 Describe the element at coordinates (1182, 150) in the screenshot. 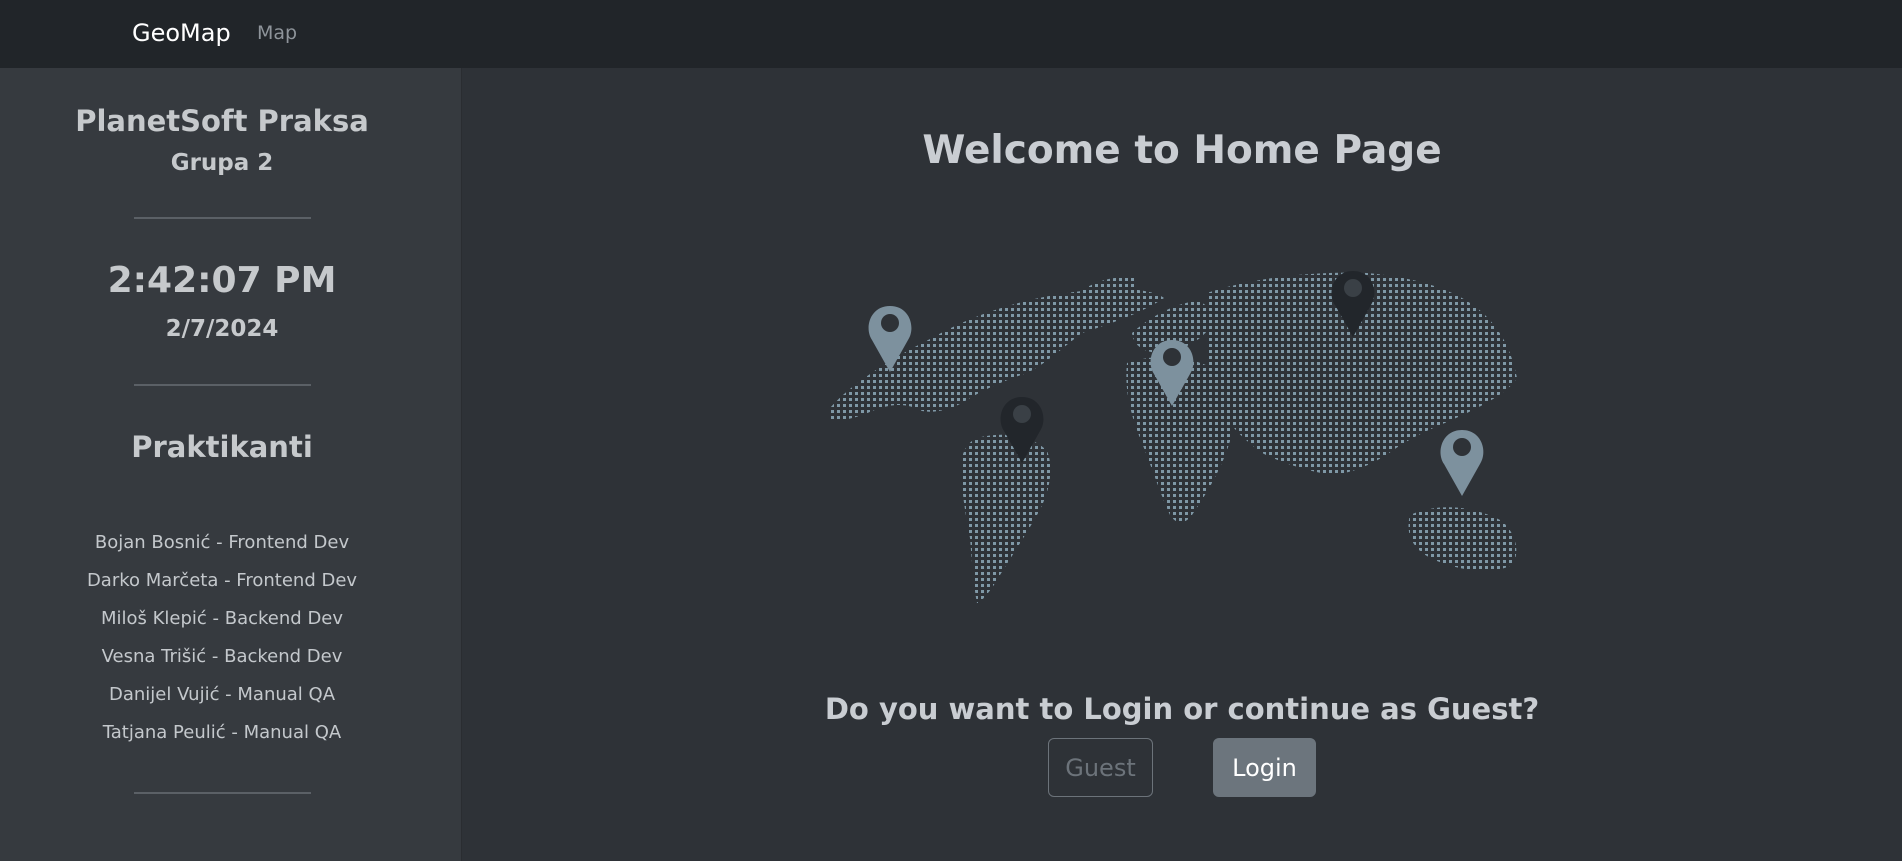

I see `page-title: Welcome to Home Page` at that location.